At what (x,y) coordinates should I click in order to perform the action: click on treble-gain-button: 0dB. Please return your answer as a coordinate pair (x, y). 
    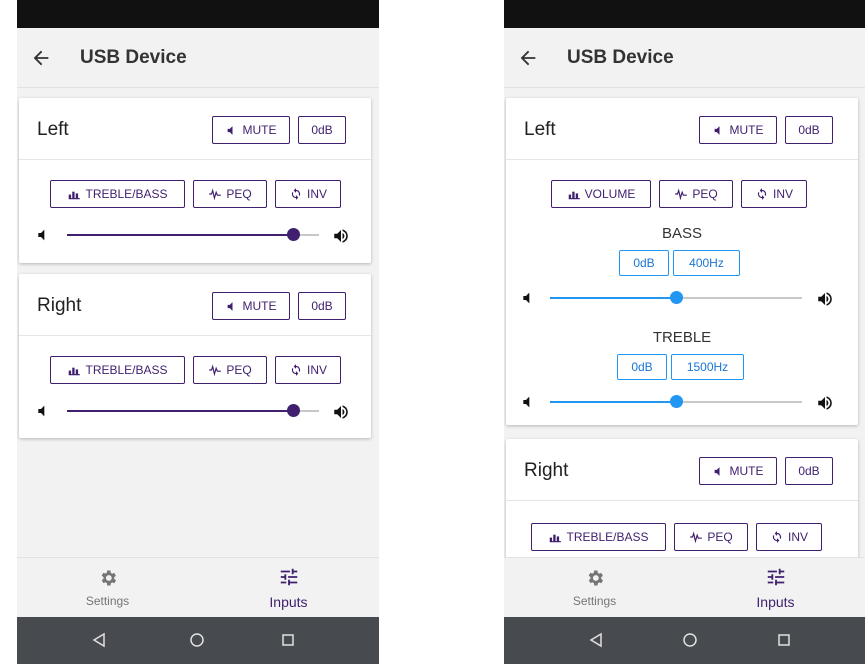
    Looking at the image, I should click on (642, 367).